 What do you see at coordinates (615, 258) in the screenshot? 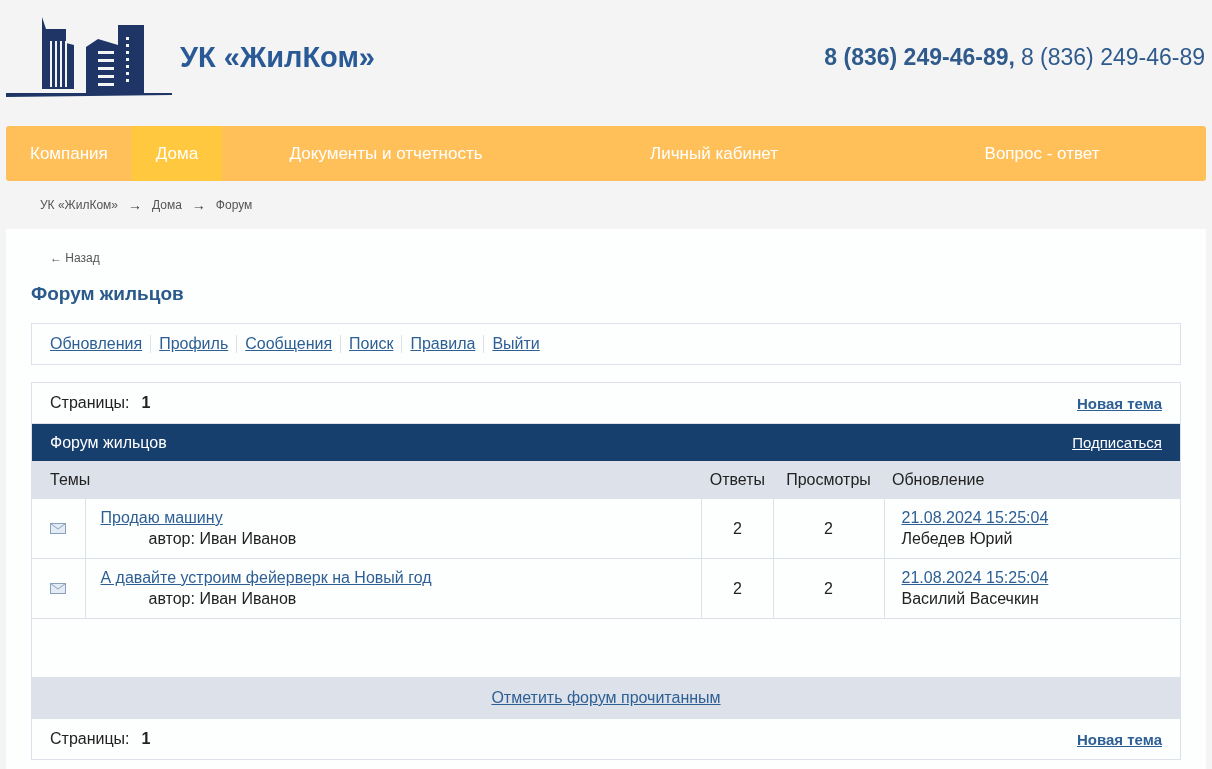
I see `back-link: ← Назад` at bounding box center [615, 258].